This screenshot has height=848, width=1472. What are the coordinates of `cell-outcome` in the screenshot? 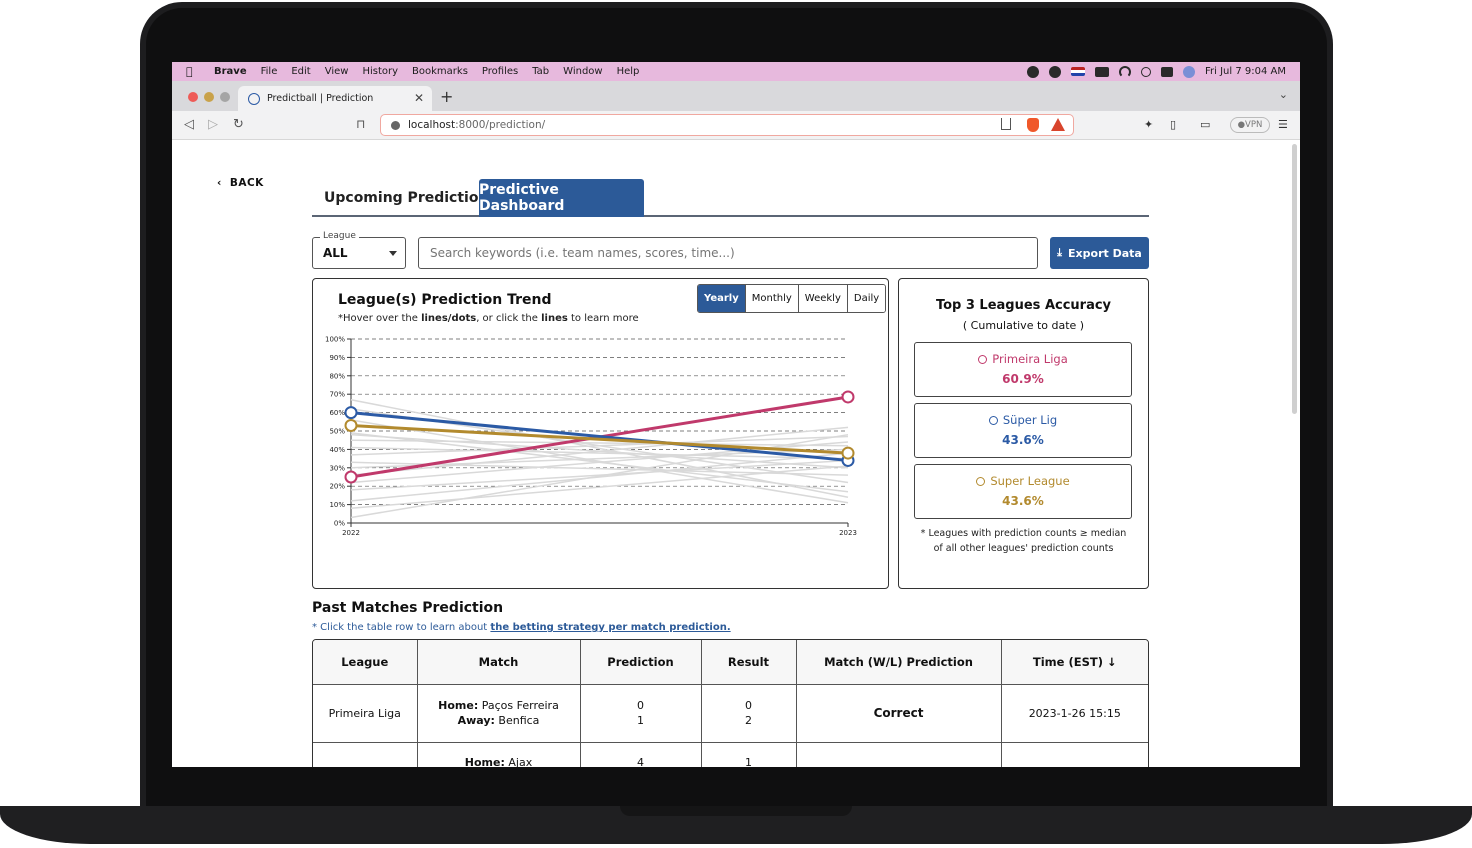 It's located at (899, 754).